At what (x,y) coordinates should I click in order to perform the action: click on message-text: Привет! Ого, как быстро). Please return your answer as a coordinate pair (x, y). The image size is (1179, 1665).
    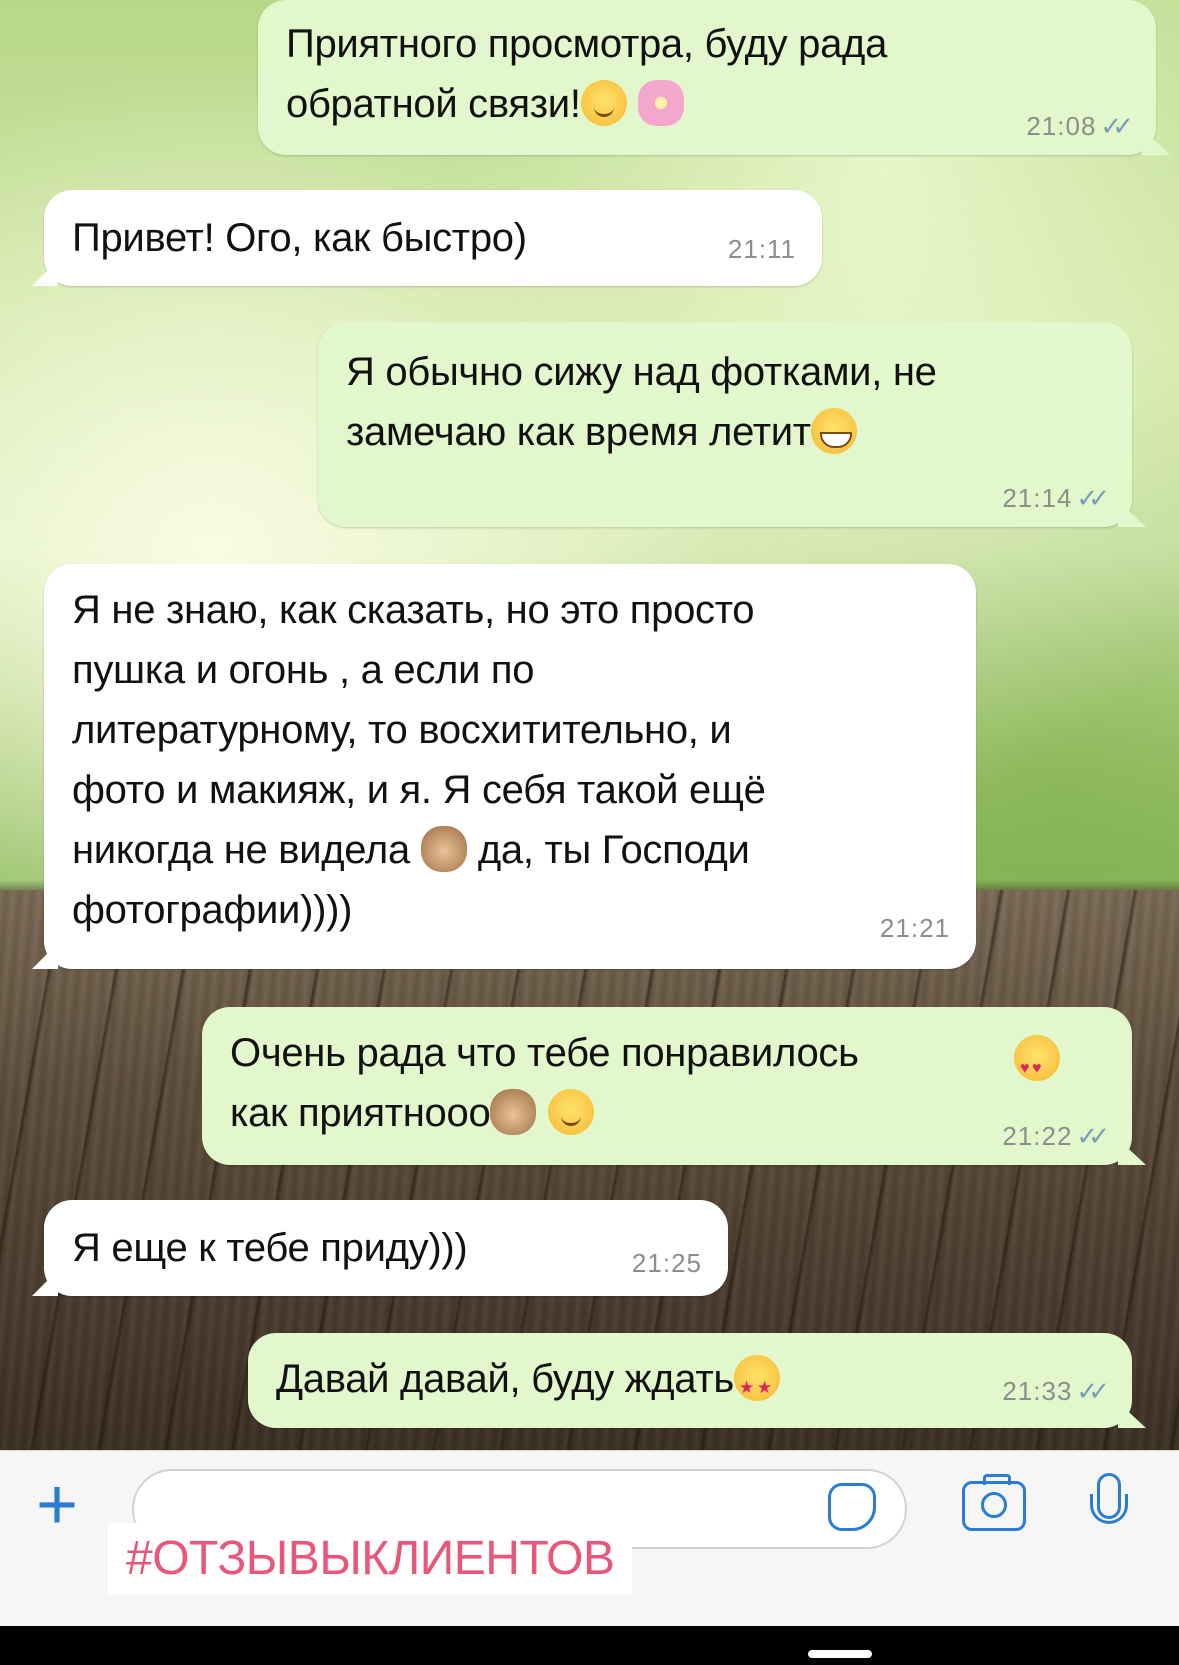
    Looking at the image, I should click on (299, 238).